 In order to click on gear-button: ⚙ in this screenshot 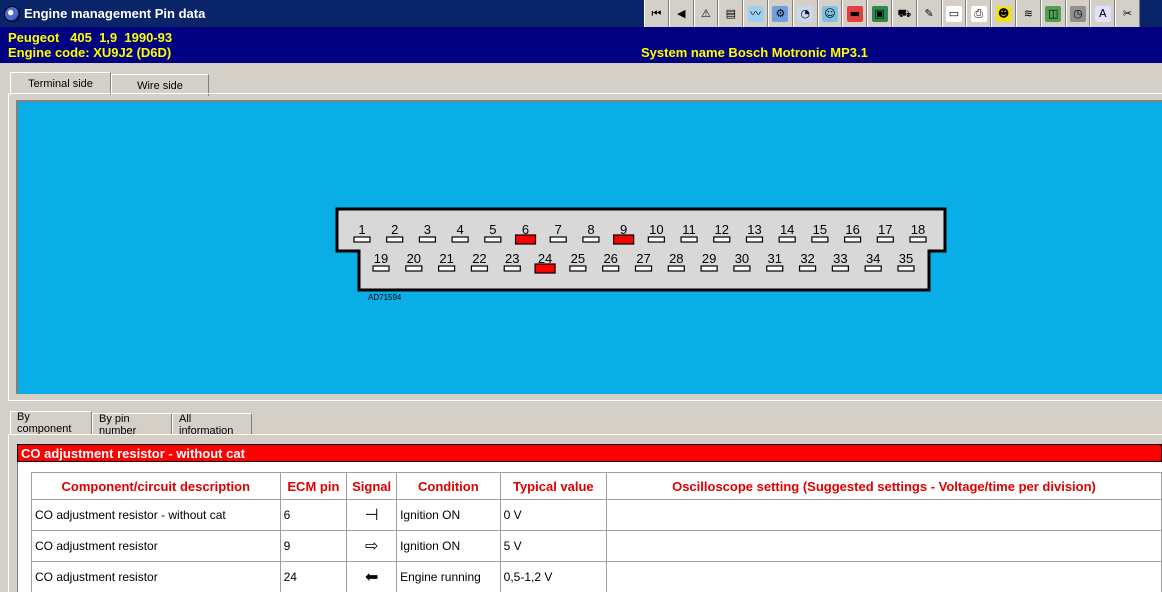, I will do `click(780, 13)`.